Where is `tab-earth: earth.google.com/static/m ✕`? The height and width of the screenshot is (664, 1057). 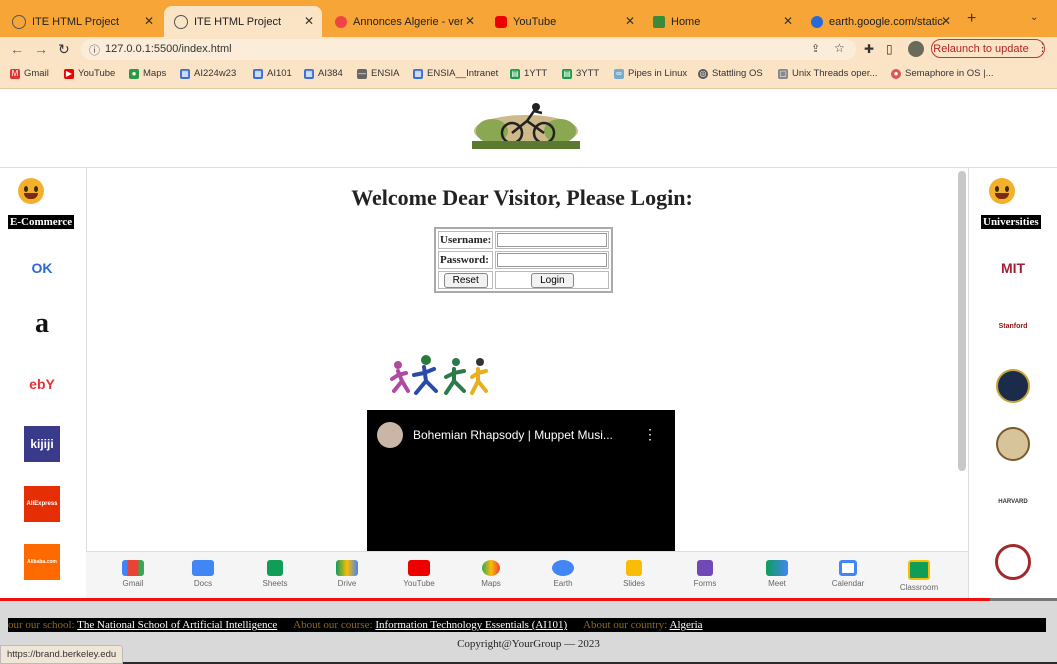 tab-earth: earth.google.com/static/m ✕ is located at coordinates (880, 21).